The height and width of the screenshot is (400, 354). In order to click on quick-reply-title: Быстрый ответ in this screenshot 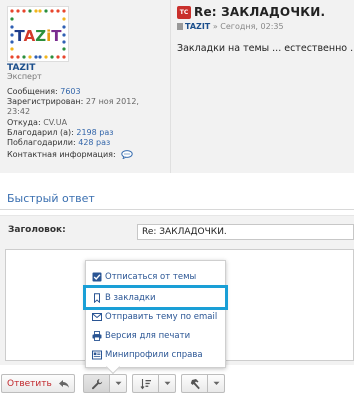, I will do `click(51, 198)`.